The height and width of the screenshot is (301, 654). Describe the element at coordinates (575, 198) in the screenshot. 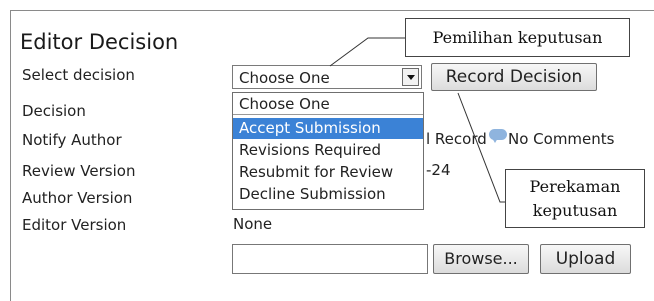

I see `callout-decision-recording: Perekaman keputusan` at that location.